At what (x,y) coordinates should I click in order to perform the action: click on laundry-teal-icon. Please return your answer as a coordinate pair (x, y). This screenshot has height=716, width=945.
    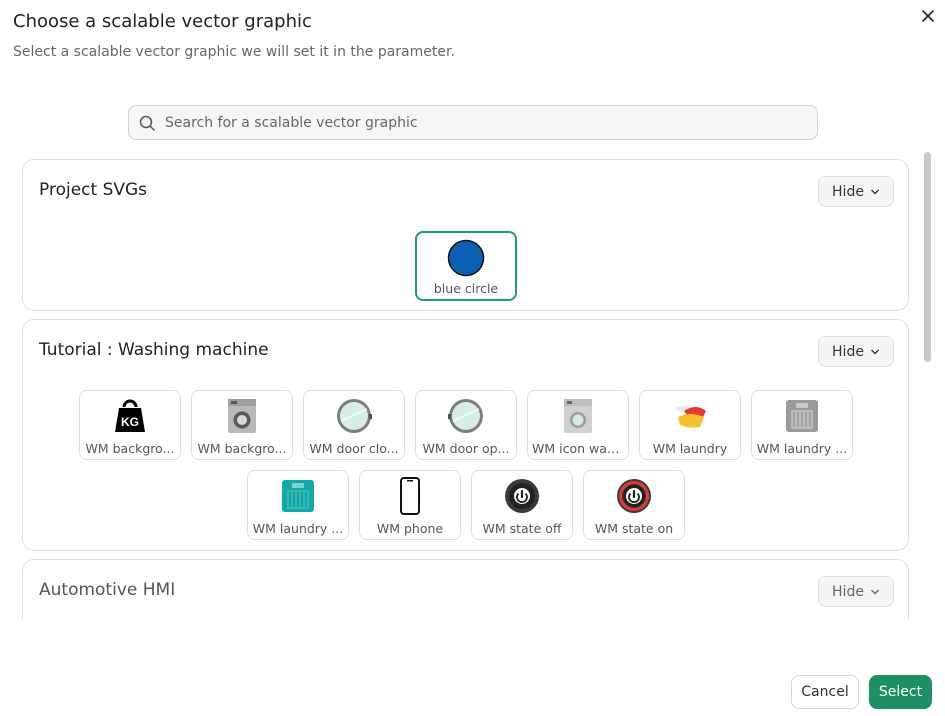
    Looking at the image, I should click on (298, 496).